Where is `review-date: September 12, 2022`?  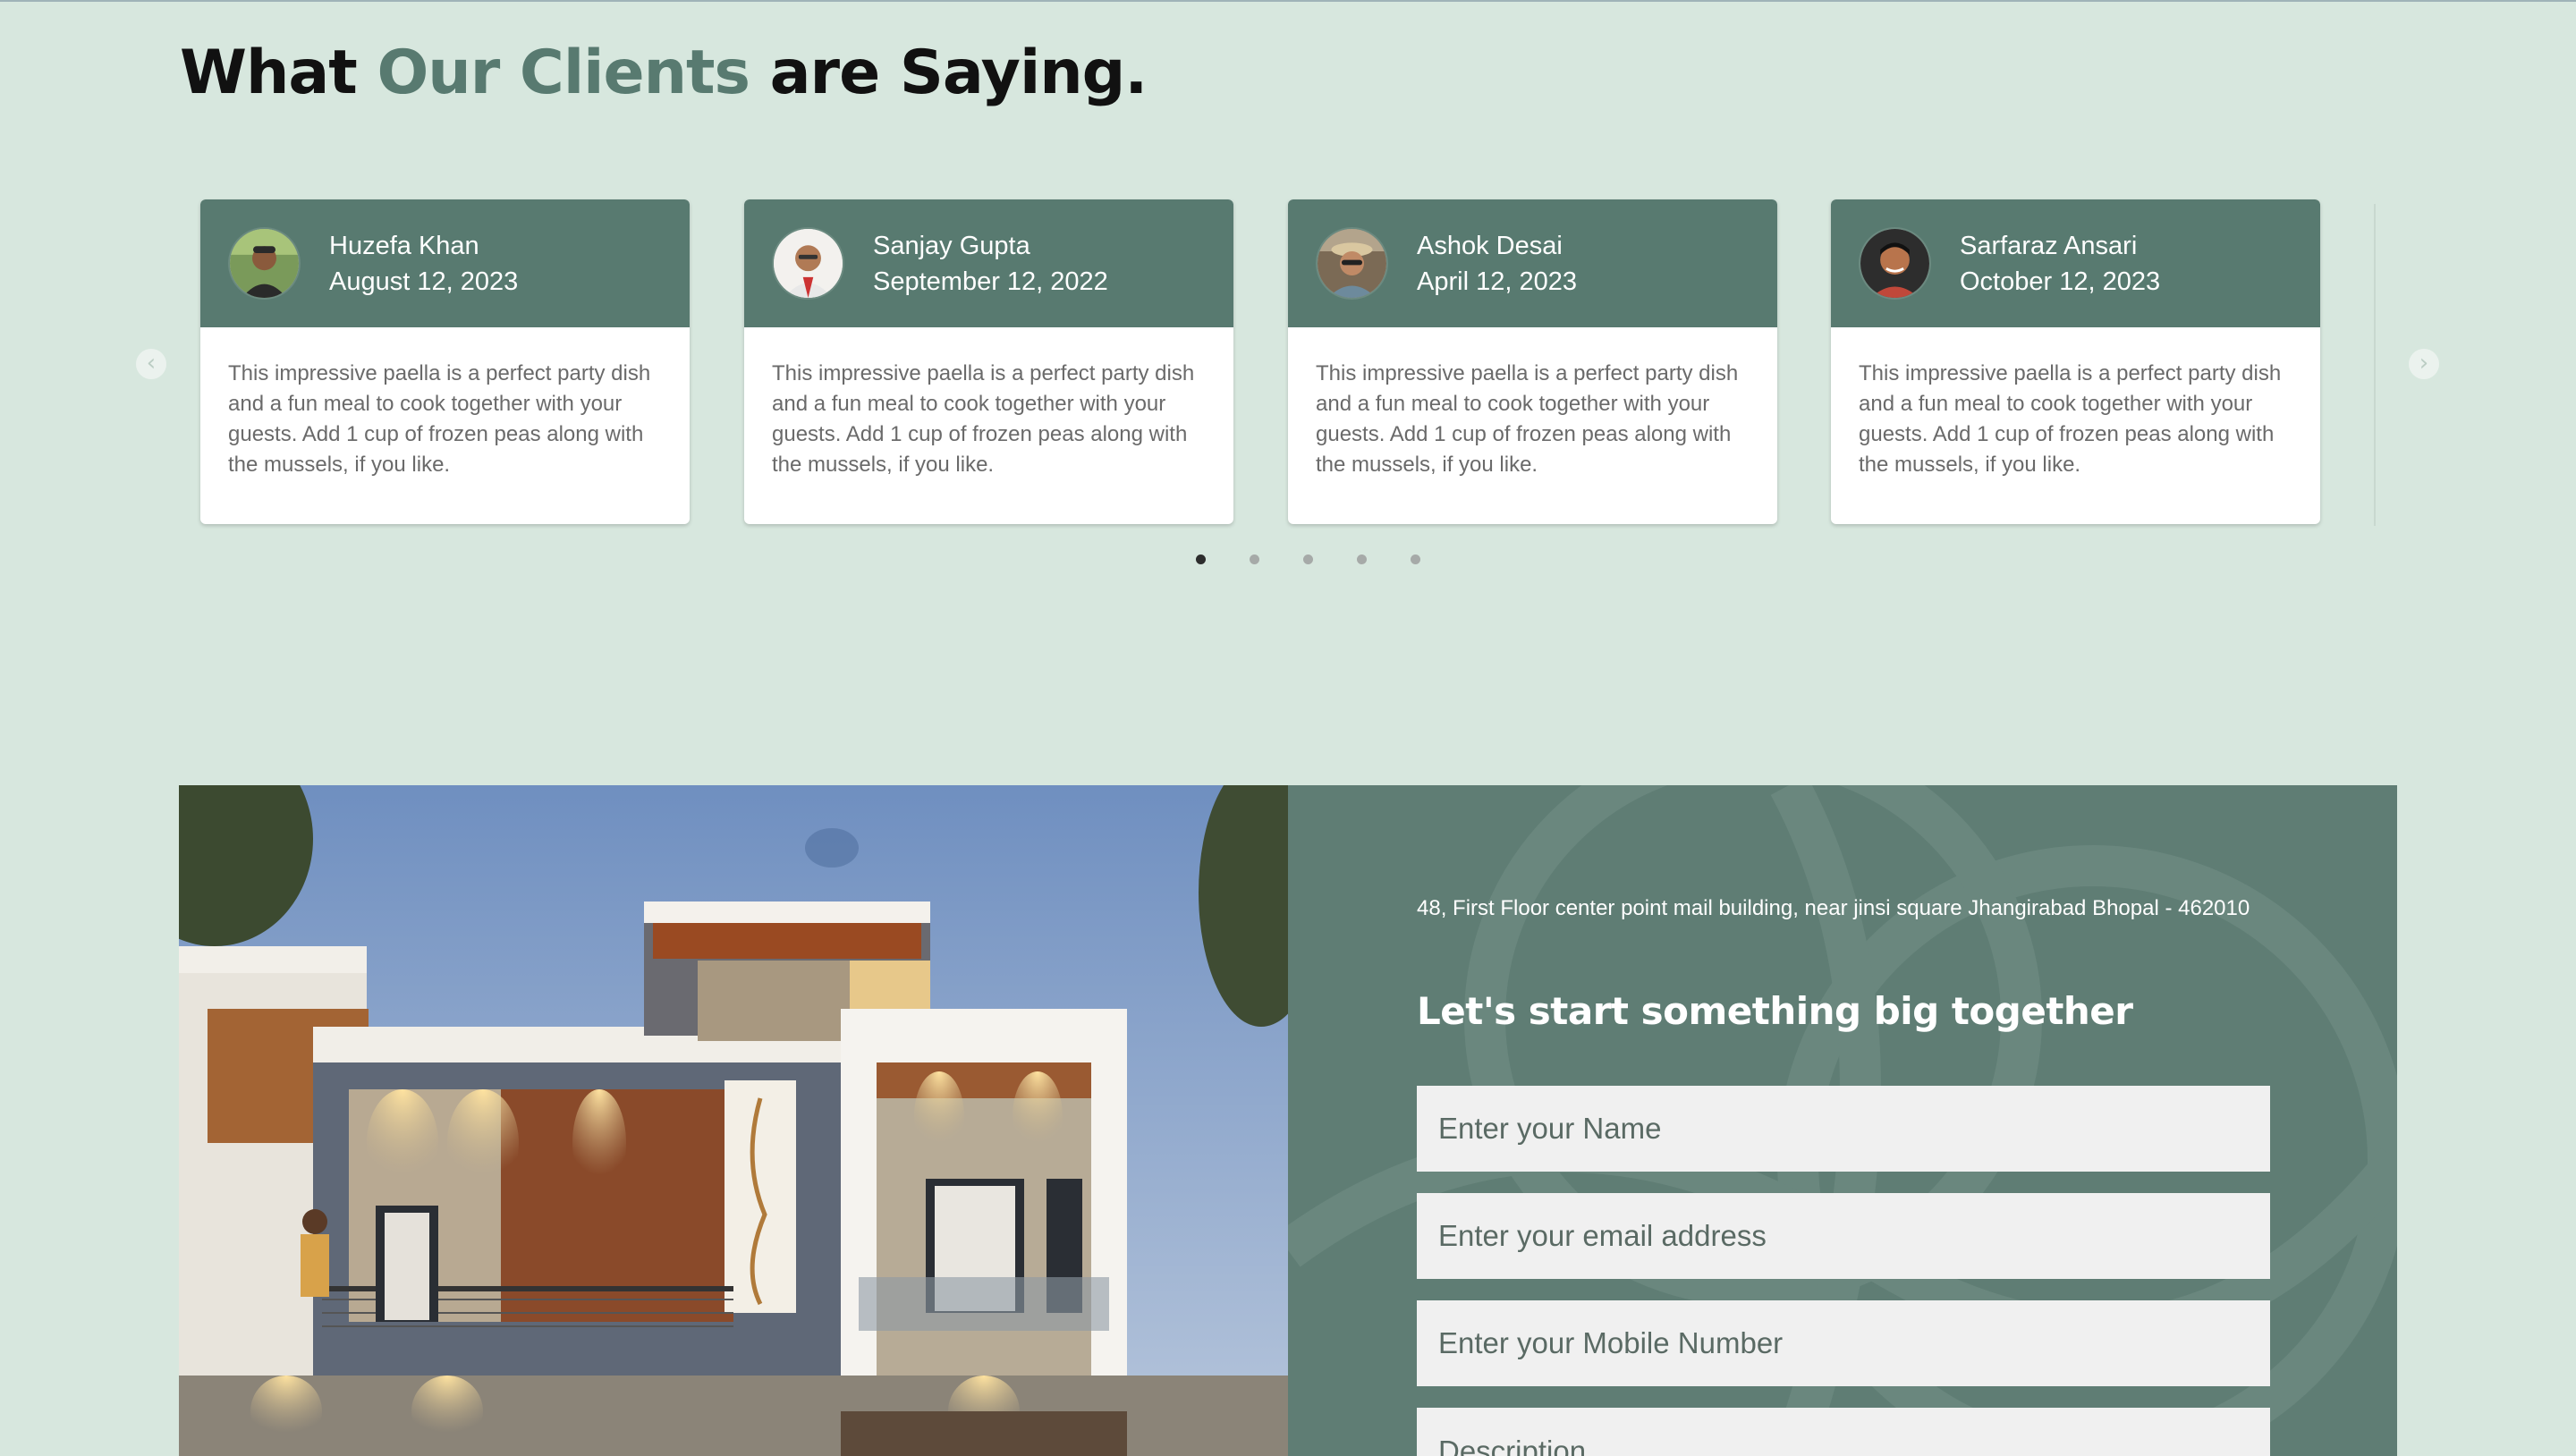
review-date: September 12, 2022 is located at coordinates (990, 281).